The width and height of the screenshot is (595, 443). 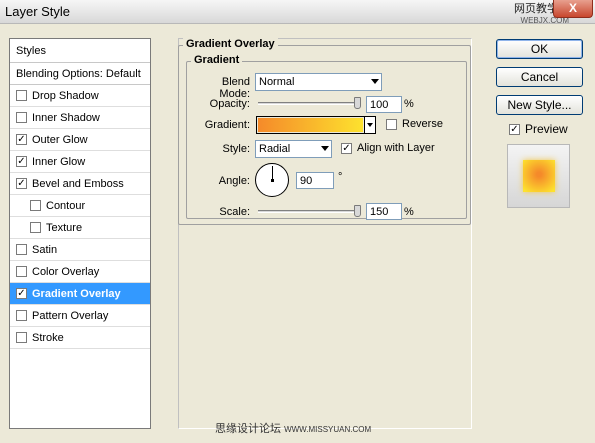 I want to click on align-with-layer-checkbox: ✓ Align with Layer, so click(x=388, y=148).